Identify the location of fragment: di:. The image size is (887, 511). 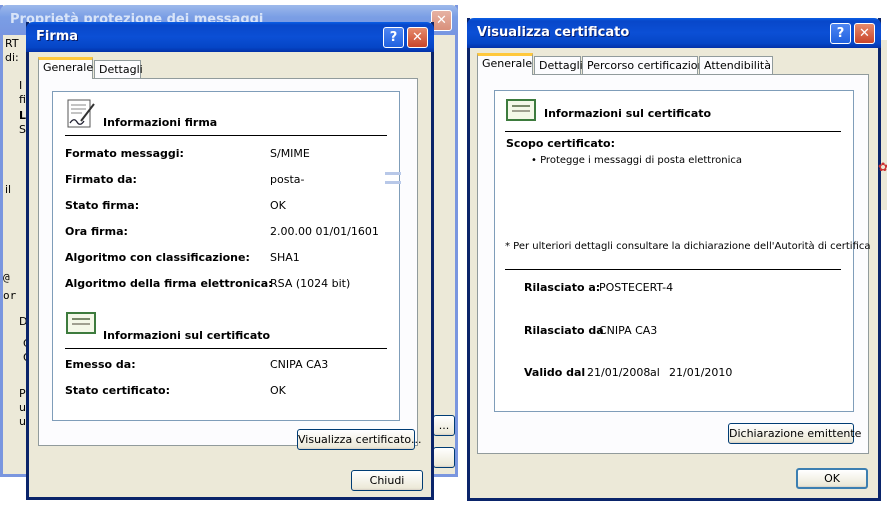
(12, 57).